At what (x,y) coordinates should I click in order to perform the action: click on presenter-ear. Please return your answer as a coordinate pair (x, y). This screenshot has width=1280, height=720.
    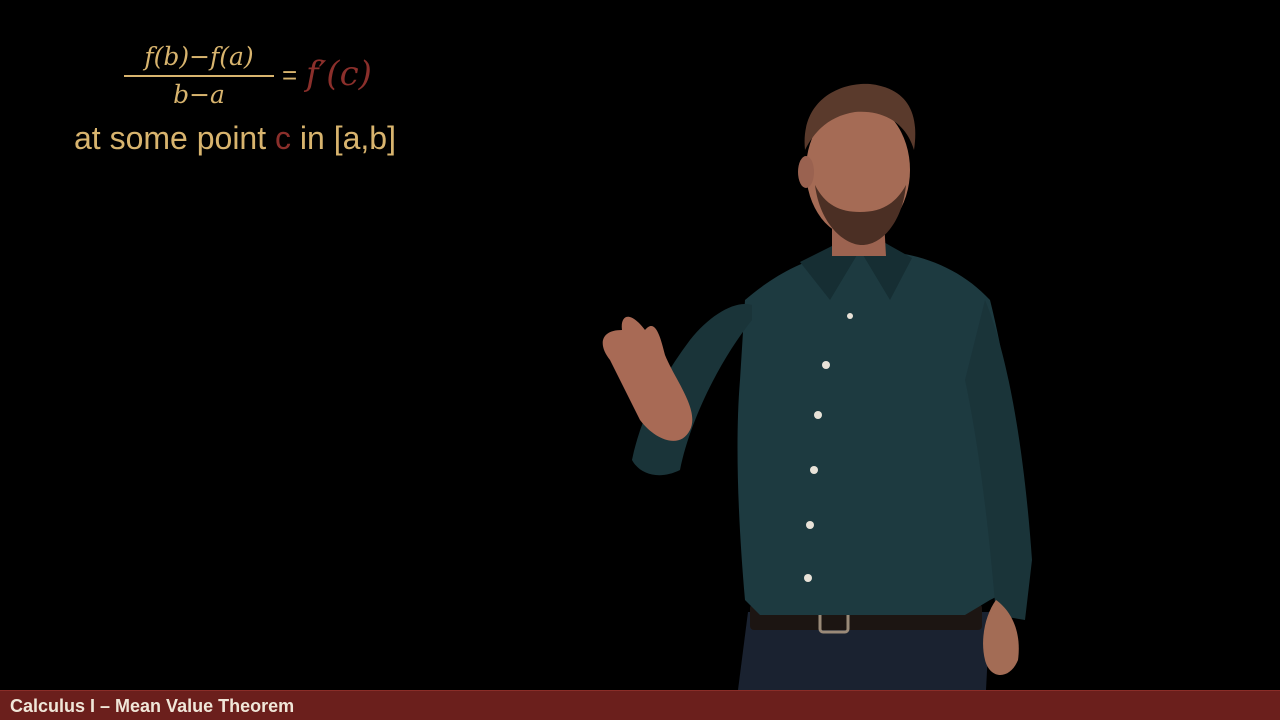
    Looking at the image, I should click on (806, 172).